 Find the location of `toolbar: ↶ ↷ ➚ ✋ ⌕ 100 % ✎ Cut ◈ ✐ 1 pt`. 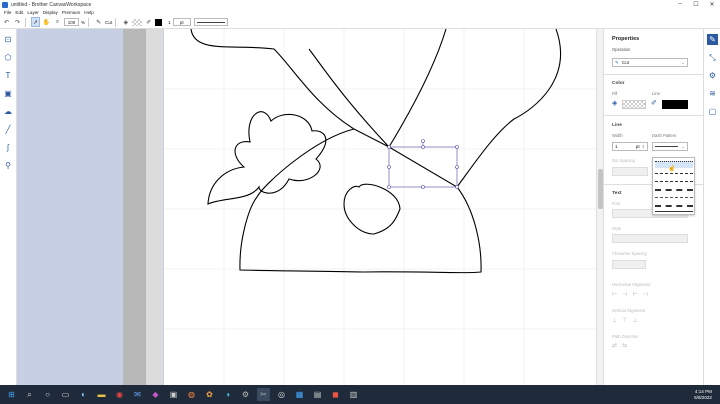

toolbar: ↶ ↷ ➚ ✋ ⌕ 100 % ✎ Cut ◈ ✐ 1 pt is located at coordinates (360, 22).